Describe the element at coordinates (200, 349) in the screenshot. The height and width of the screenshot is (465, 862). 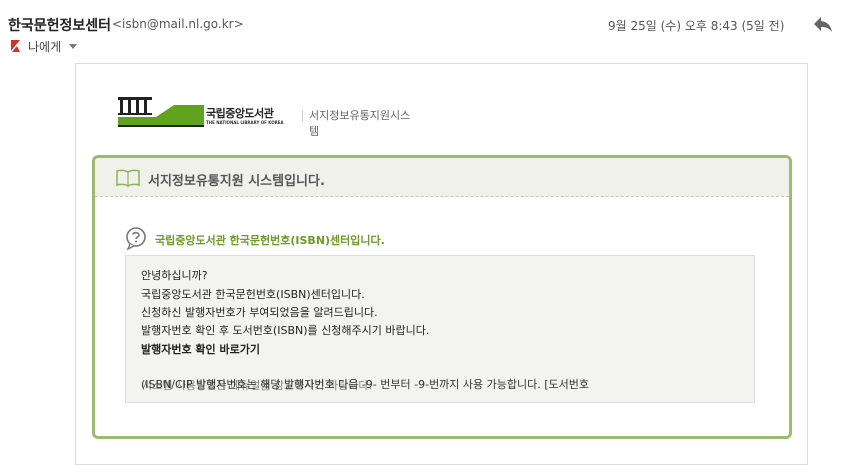
I see `publisher-number-link: 발행자번호 확인 바로가기` at that location.